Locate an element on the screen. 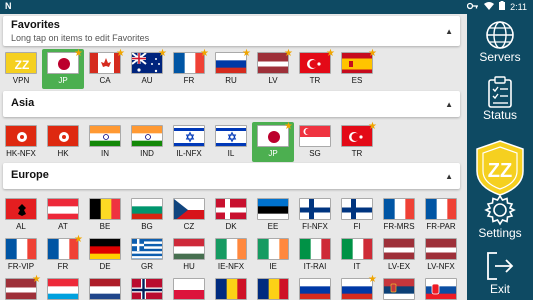 The width and height of the screenshot is (533, 300). flag-in-icon is located at coordinates (147, 136).